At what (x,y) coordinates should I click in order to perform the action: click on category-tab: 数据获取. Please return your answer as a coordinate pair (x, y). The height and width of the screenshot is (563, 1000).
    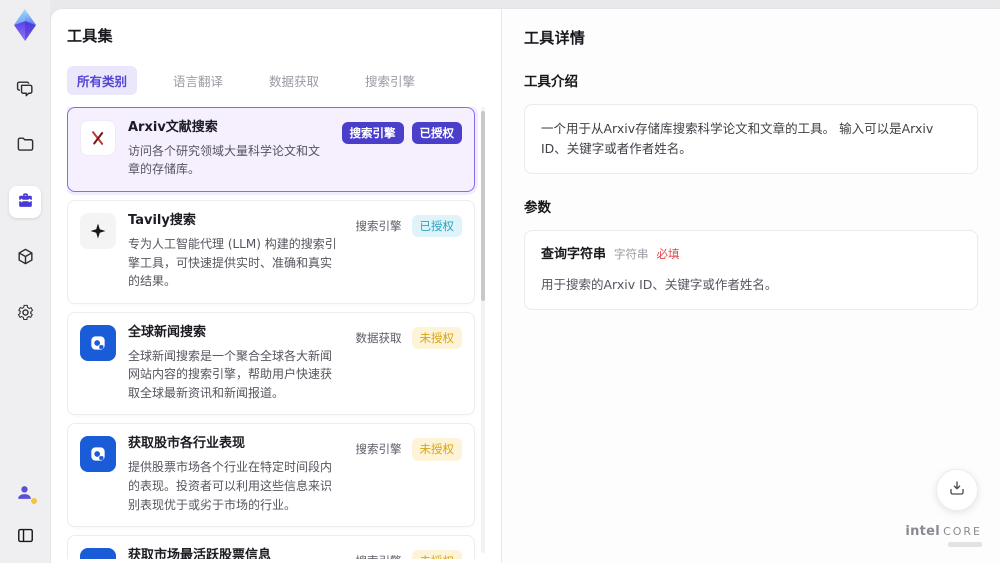
    Looking at the image, I should click on (294, 80).